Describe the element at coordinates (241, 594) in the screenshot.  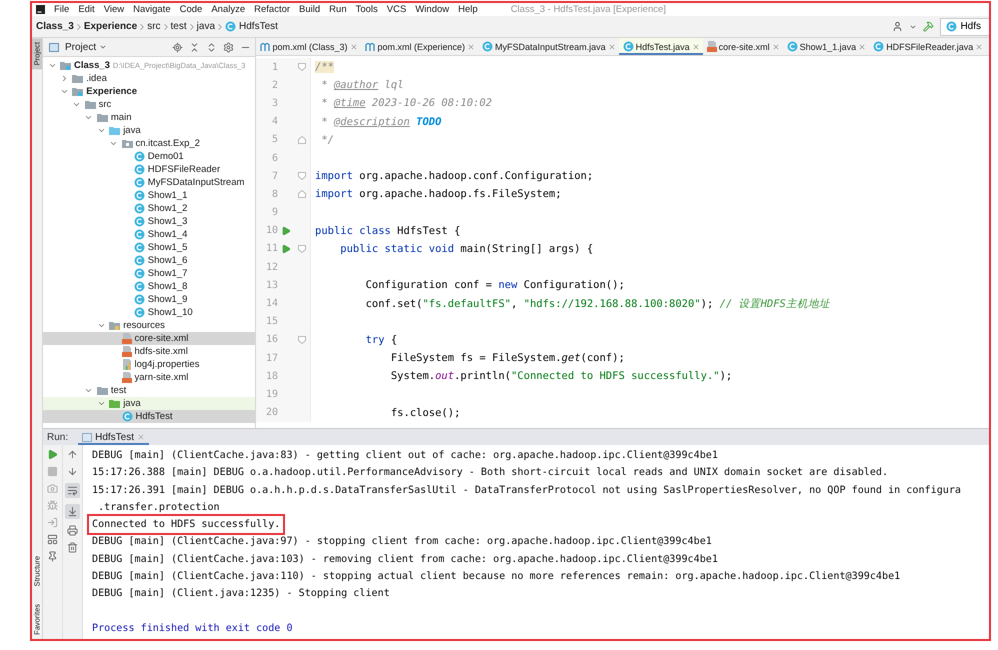
I see `console-line: DEBUG [main] (Client.java:1235) - Stopping client` at that location.